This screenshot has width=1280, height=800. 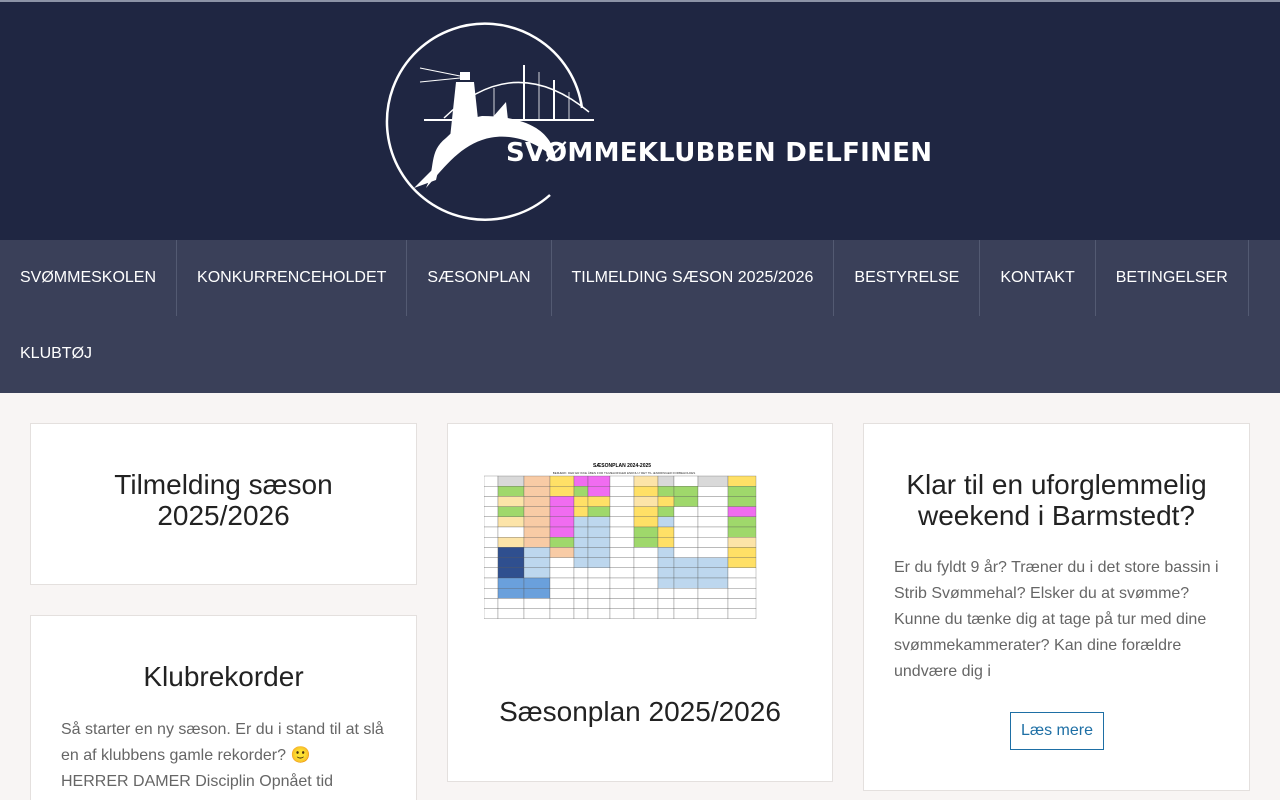 What do you see at coordinates (292, 278) in the screenshot?
I see `nav-item-konkurrenceholdet: KONKURRENCEHOLDET` at bounding box center [292, 278].